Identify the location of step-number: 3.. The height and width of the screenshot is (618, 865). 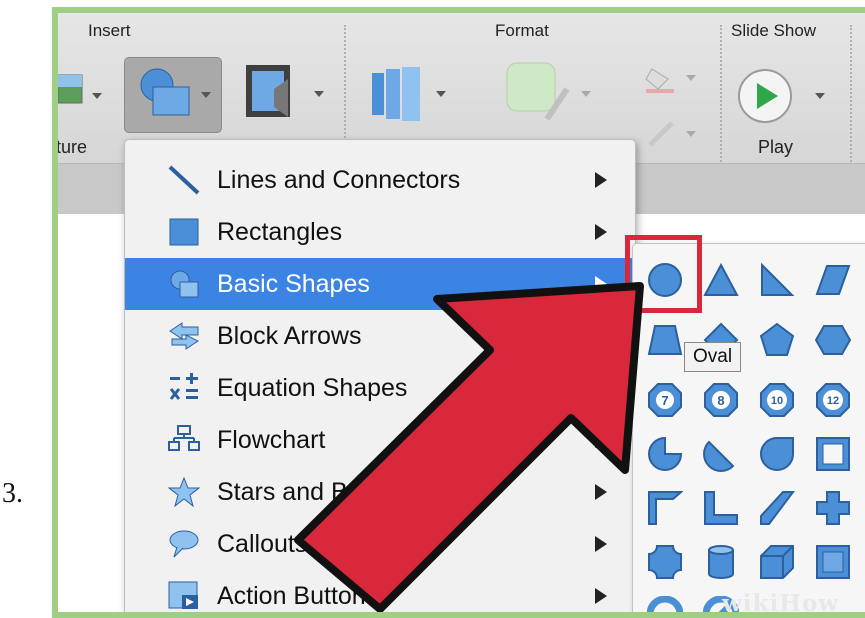
(12, 493).